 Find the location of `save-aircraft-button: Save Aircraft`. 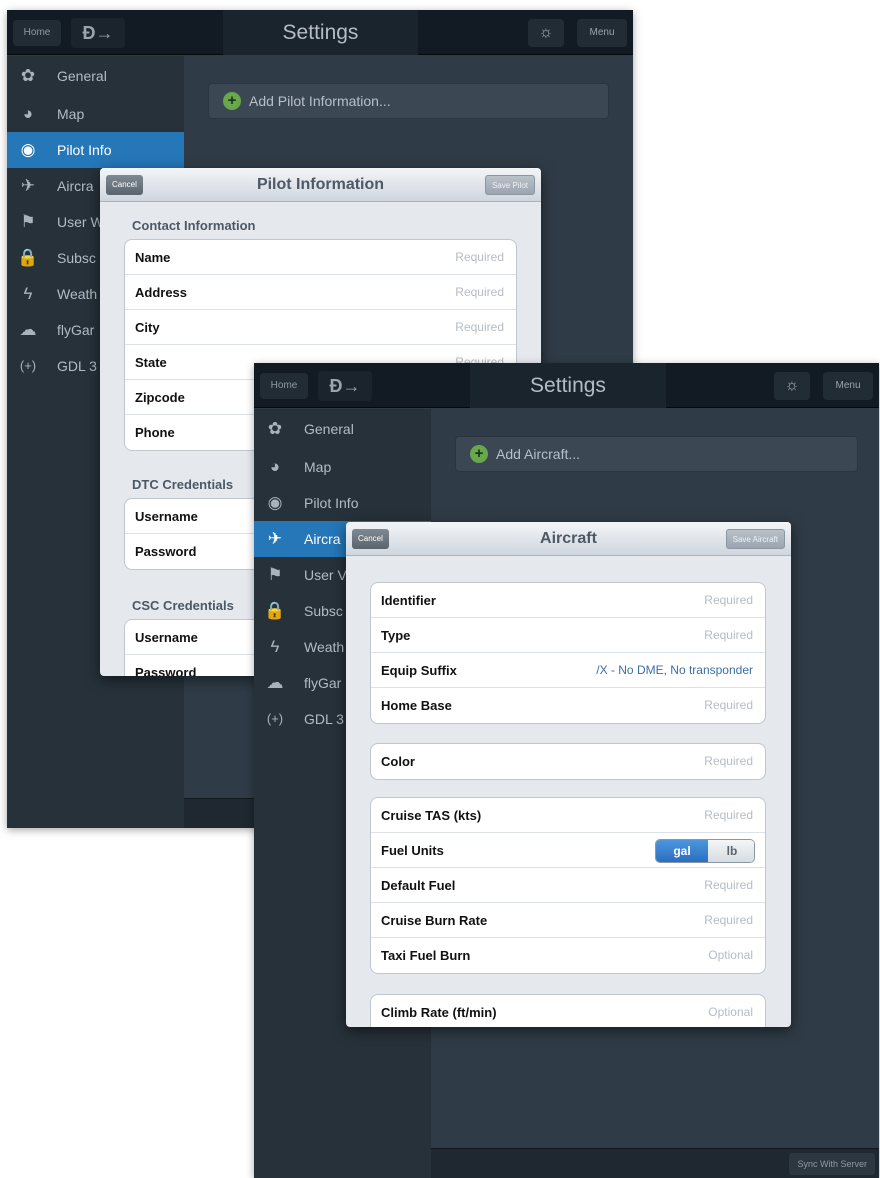

save-aircraft-button: Save Aircraft is located at coordinates (755, 539).